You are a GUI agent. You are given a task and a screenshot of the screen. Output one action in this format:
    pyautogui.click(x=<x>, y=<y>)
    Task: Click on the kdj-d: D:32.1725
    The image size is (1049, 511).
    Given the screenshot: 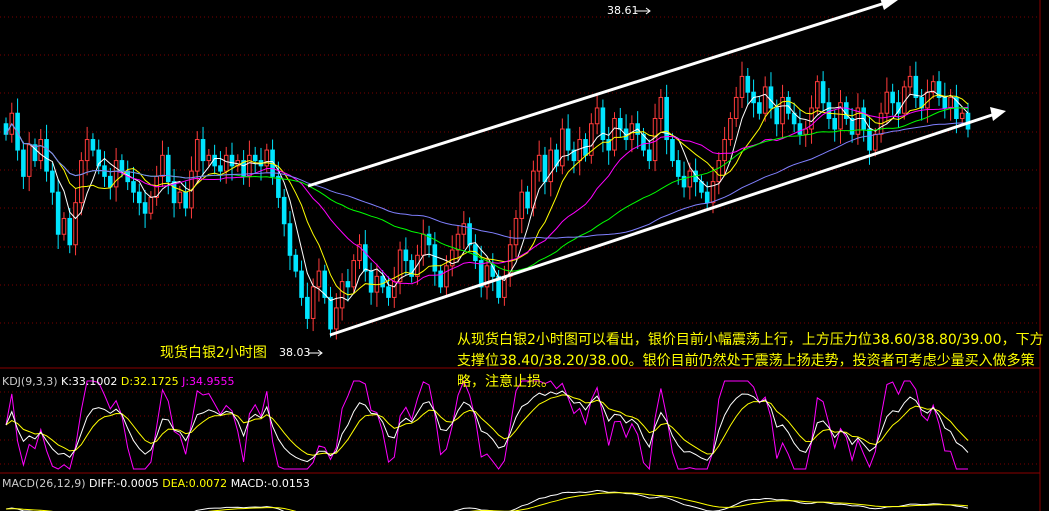 What is the action you would take?
    pyautogui.click(x=149, y=381)
    